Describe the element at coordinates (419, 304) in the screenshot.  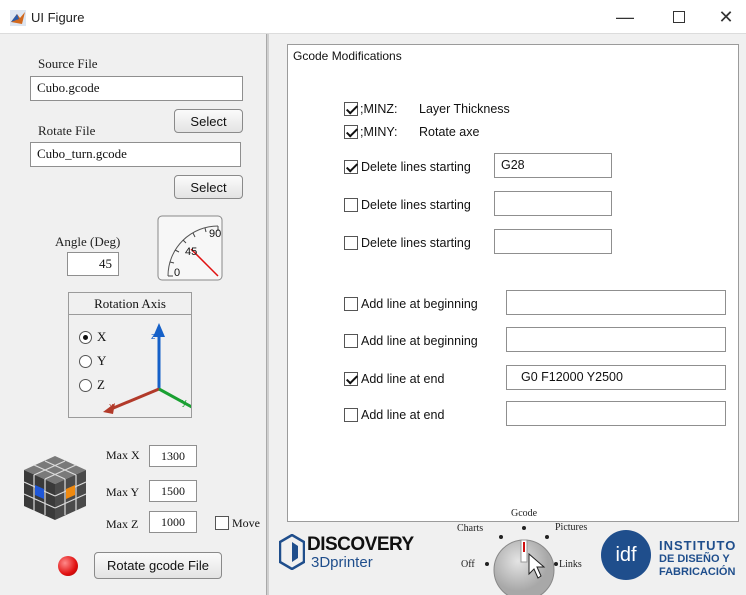
I see `add-beginning-label-1: Add line at beginning` at that location.